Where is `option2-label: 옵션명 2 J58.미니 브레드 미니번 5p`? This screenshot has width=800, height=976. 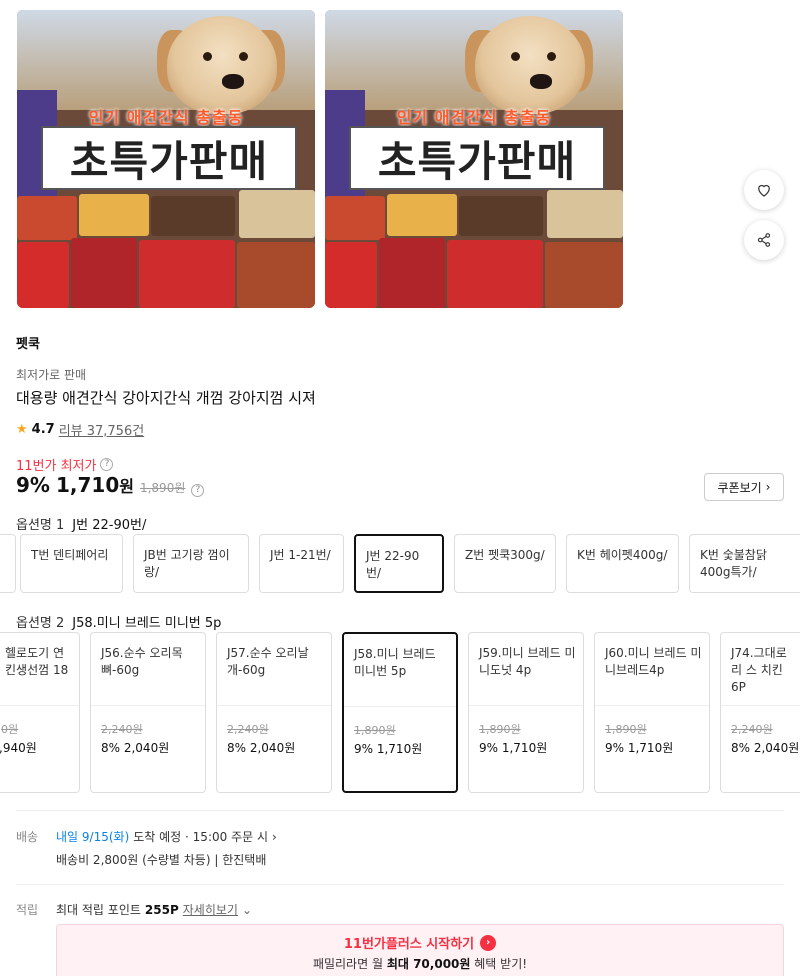 option2-label: 옵션명 2 J58.미니 브레드 미니번 5p is located at coordinates (118, 621).